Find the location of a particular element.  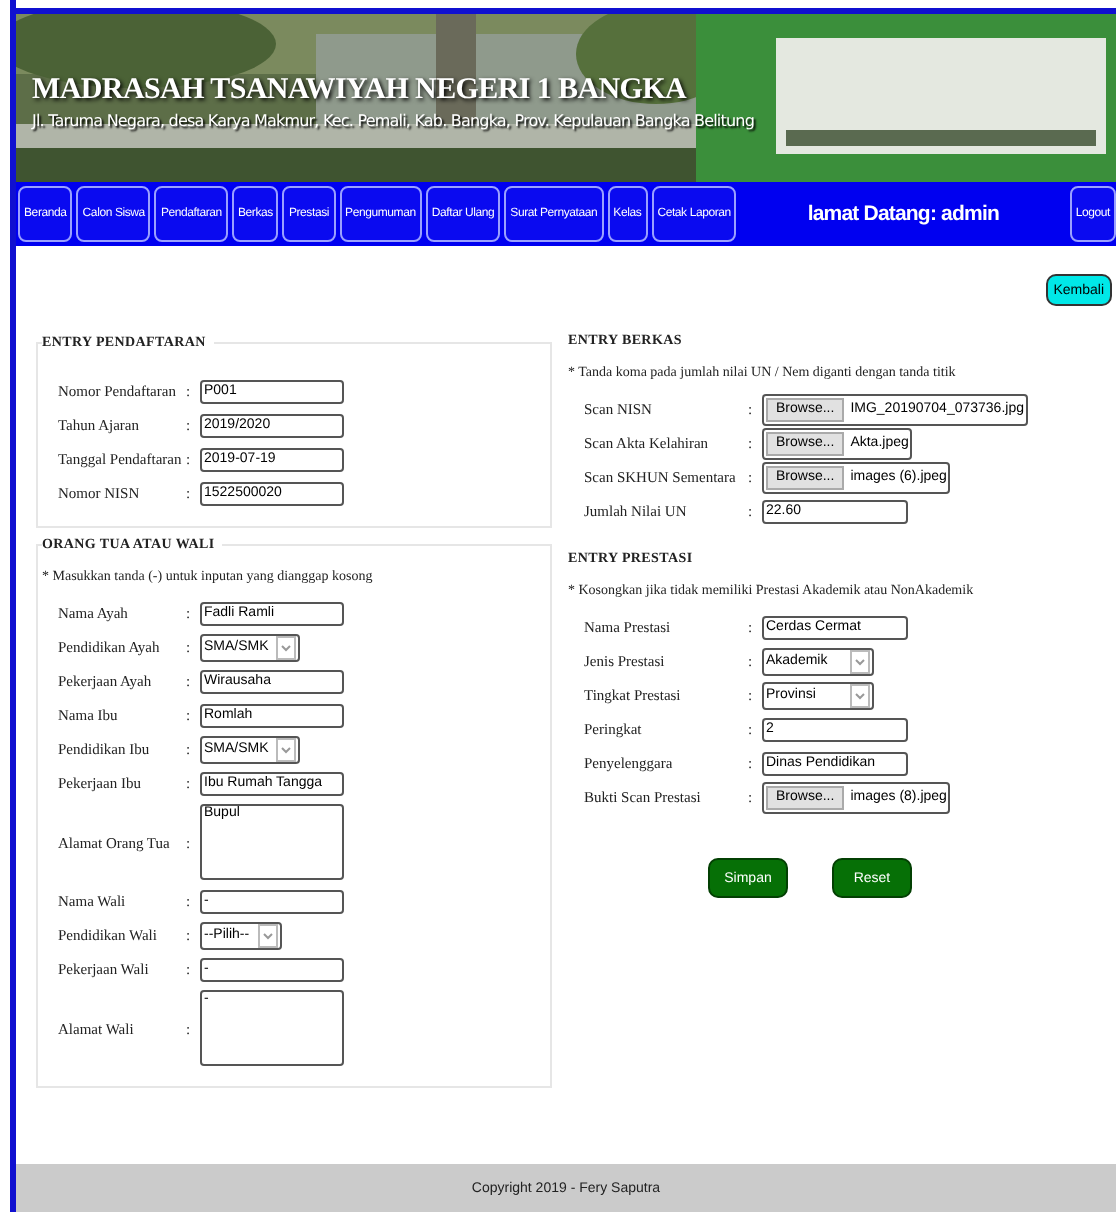

school-title: MADRASAH TSANAWIYAH NEGERI 1 BANGKA is located at coordinates (360, 91).